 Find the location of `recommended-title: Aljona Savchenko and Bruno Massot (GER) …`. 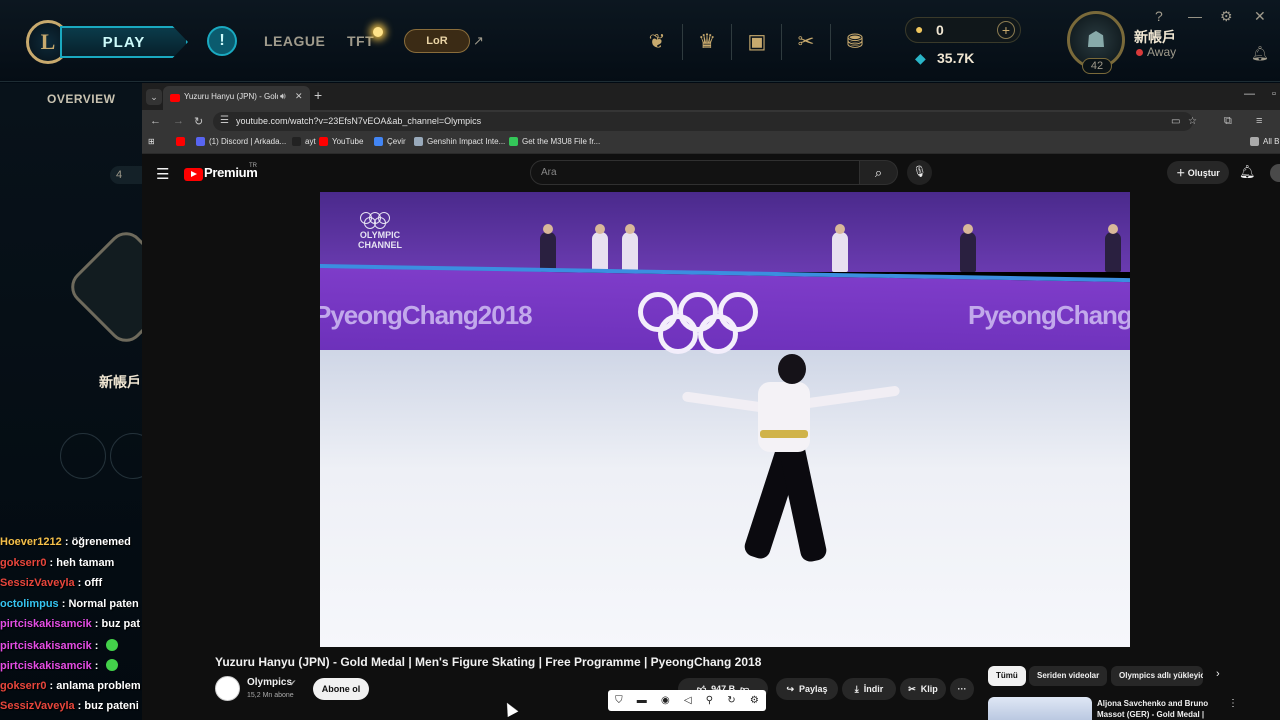

recommended-title: Aljona Savchenko and Bruno Massot (GER) … is located at coordinates (1159, 709).